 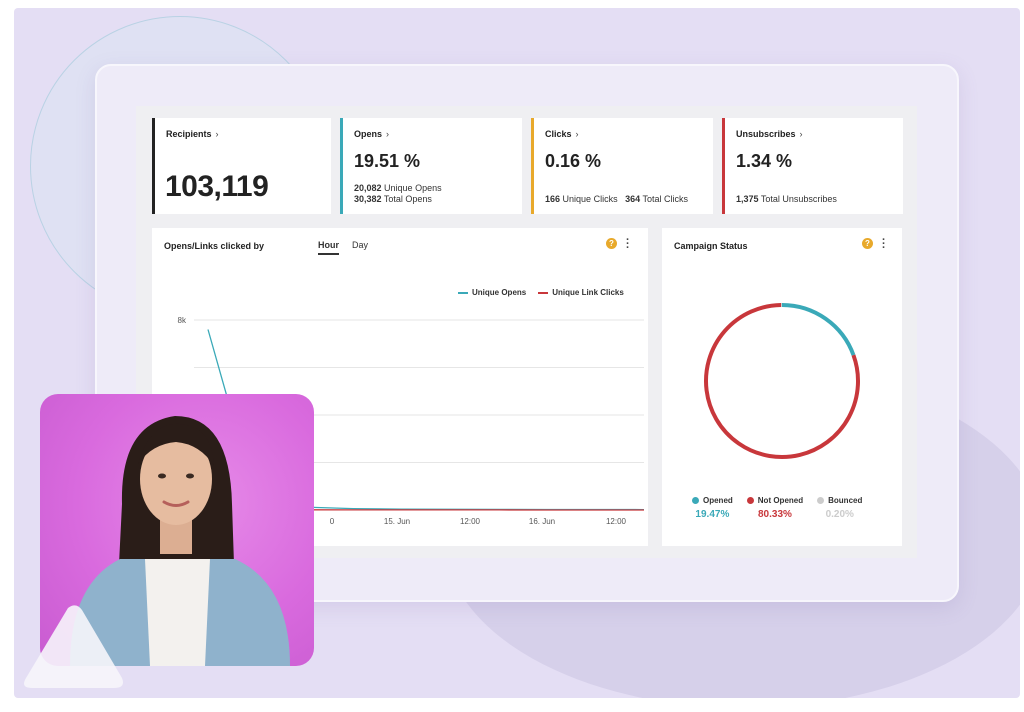 What do you see at coordinates (371, 134) in the screenshot?
I see `stat-title: Opens ›` at bounding box center [371, 134].